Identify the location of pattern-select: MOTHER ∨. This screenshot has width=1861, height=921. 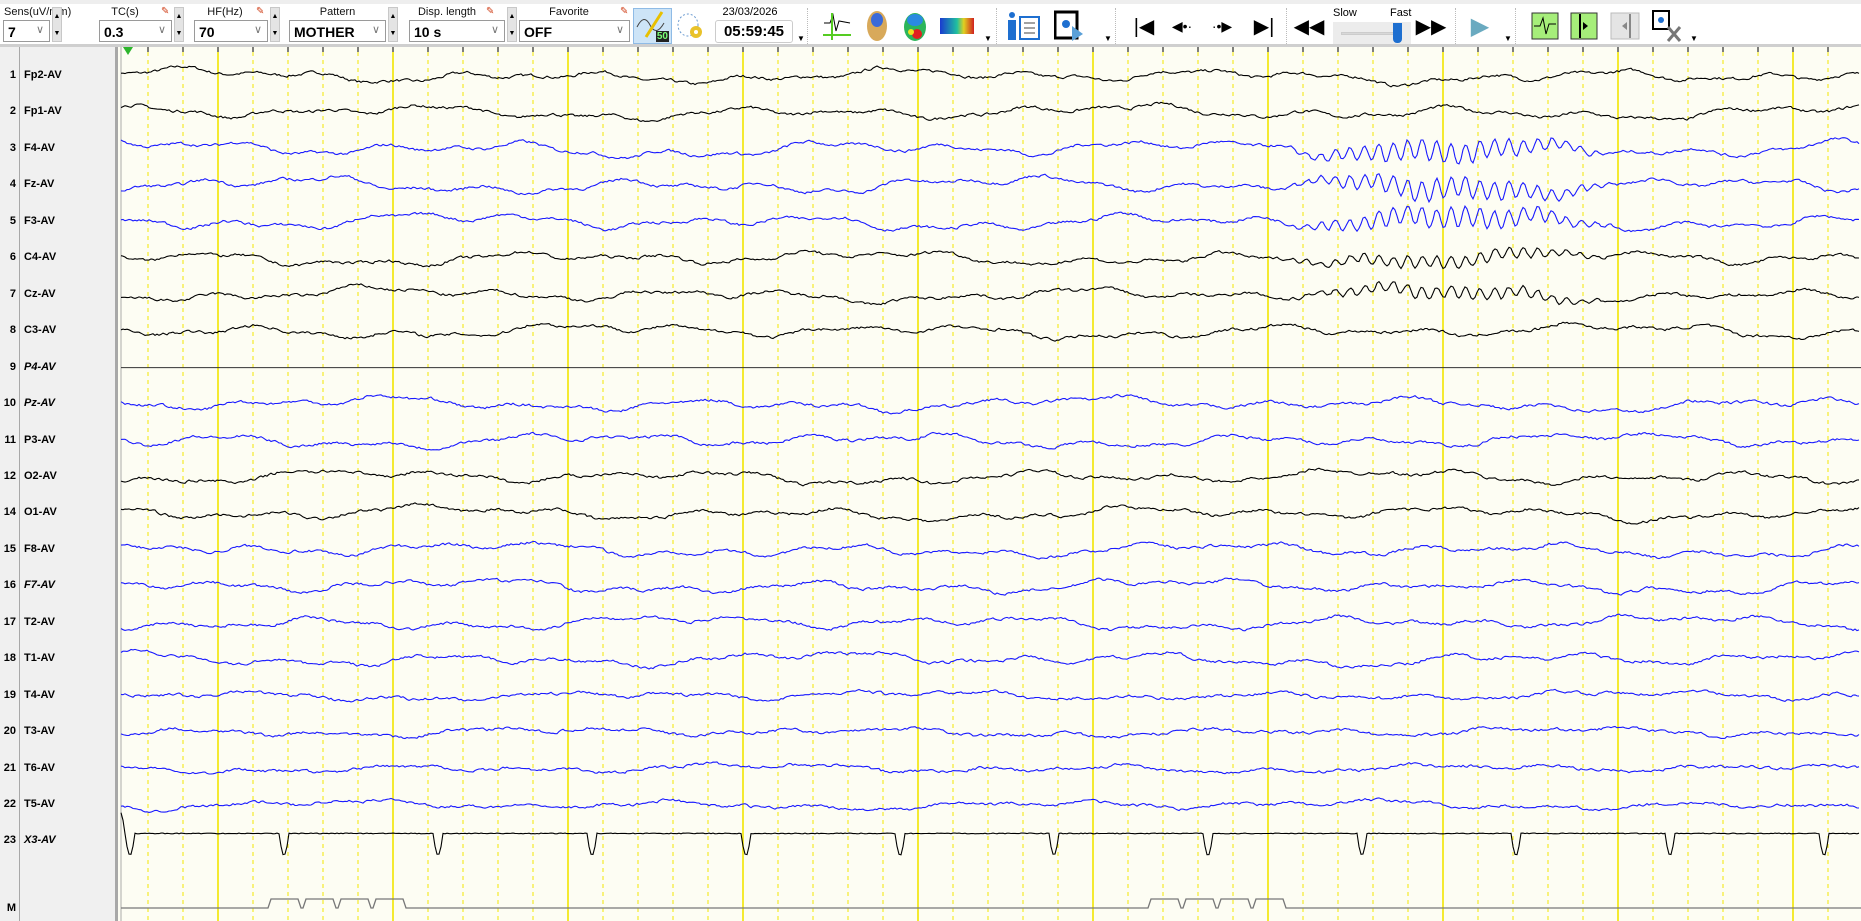
(337, 31).